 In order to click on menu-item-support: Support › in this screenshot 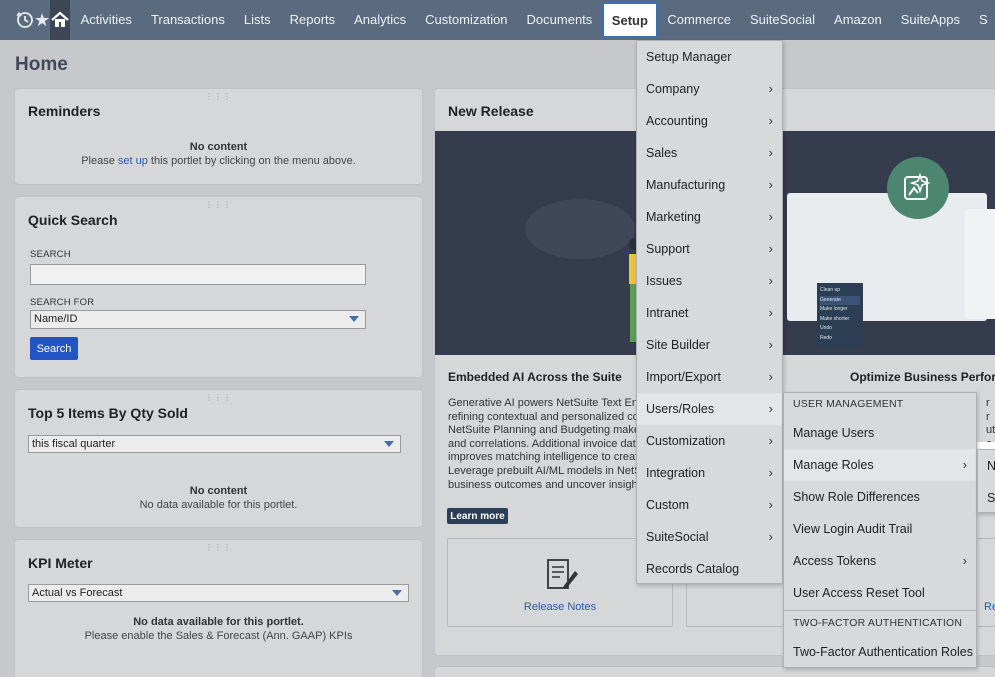, I will do `click(709, 249)`.